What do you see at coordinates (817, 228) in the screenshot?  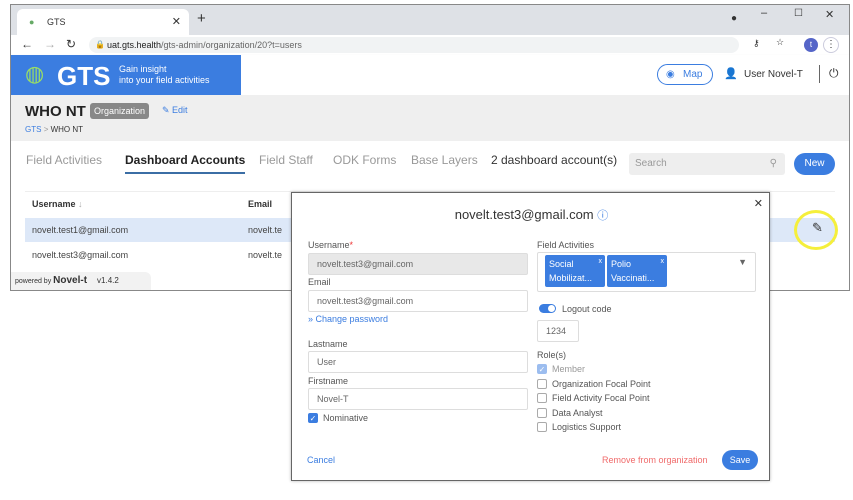 I see `edit-icon: ✎` at bounding box center [817, 228].